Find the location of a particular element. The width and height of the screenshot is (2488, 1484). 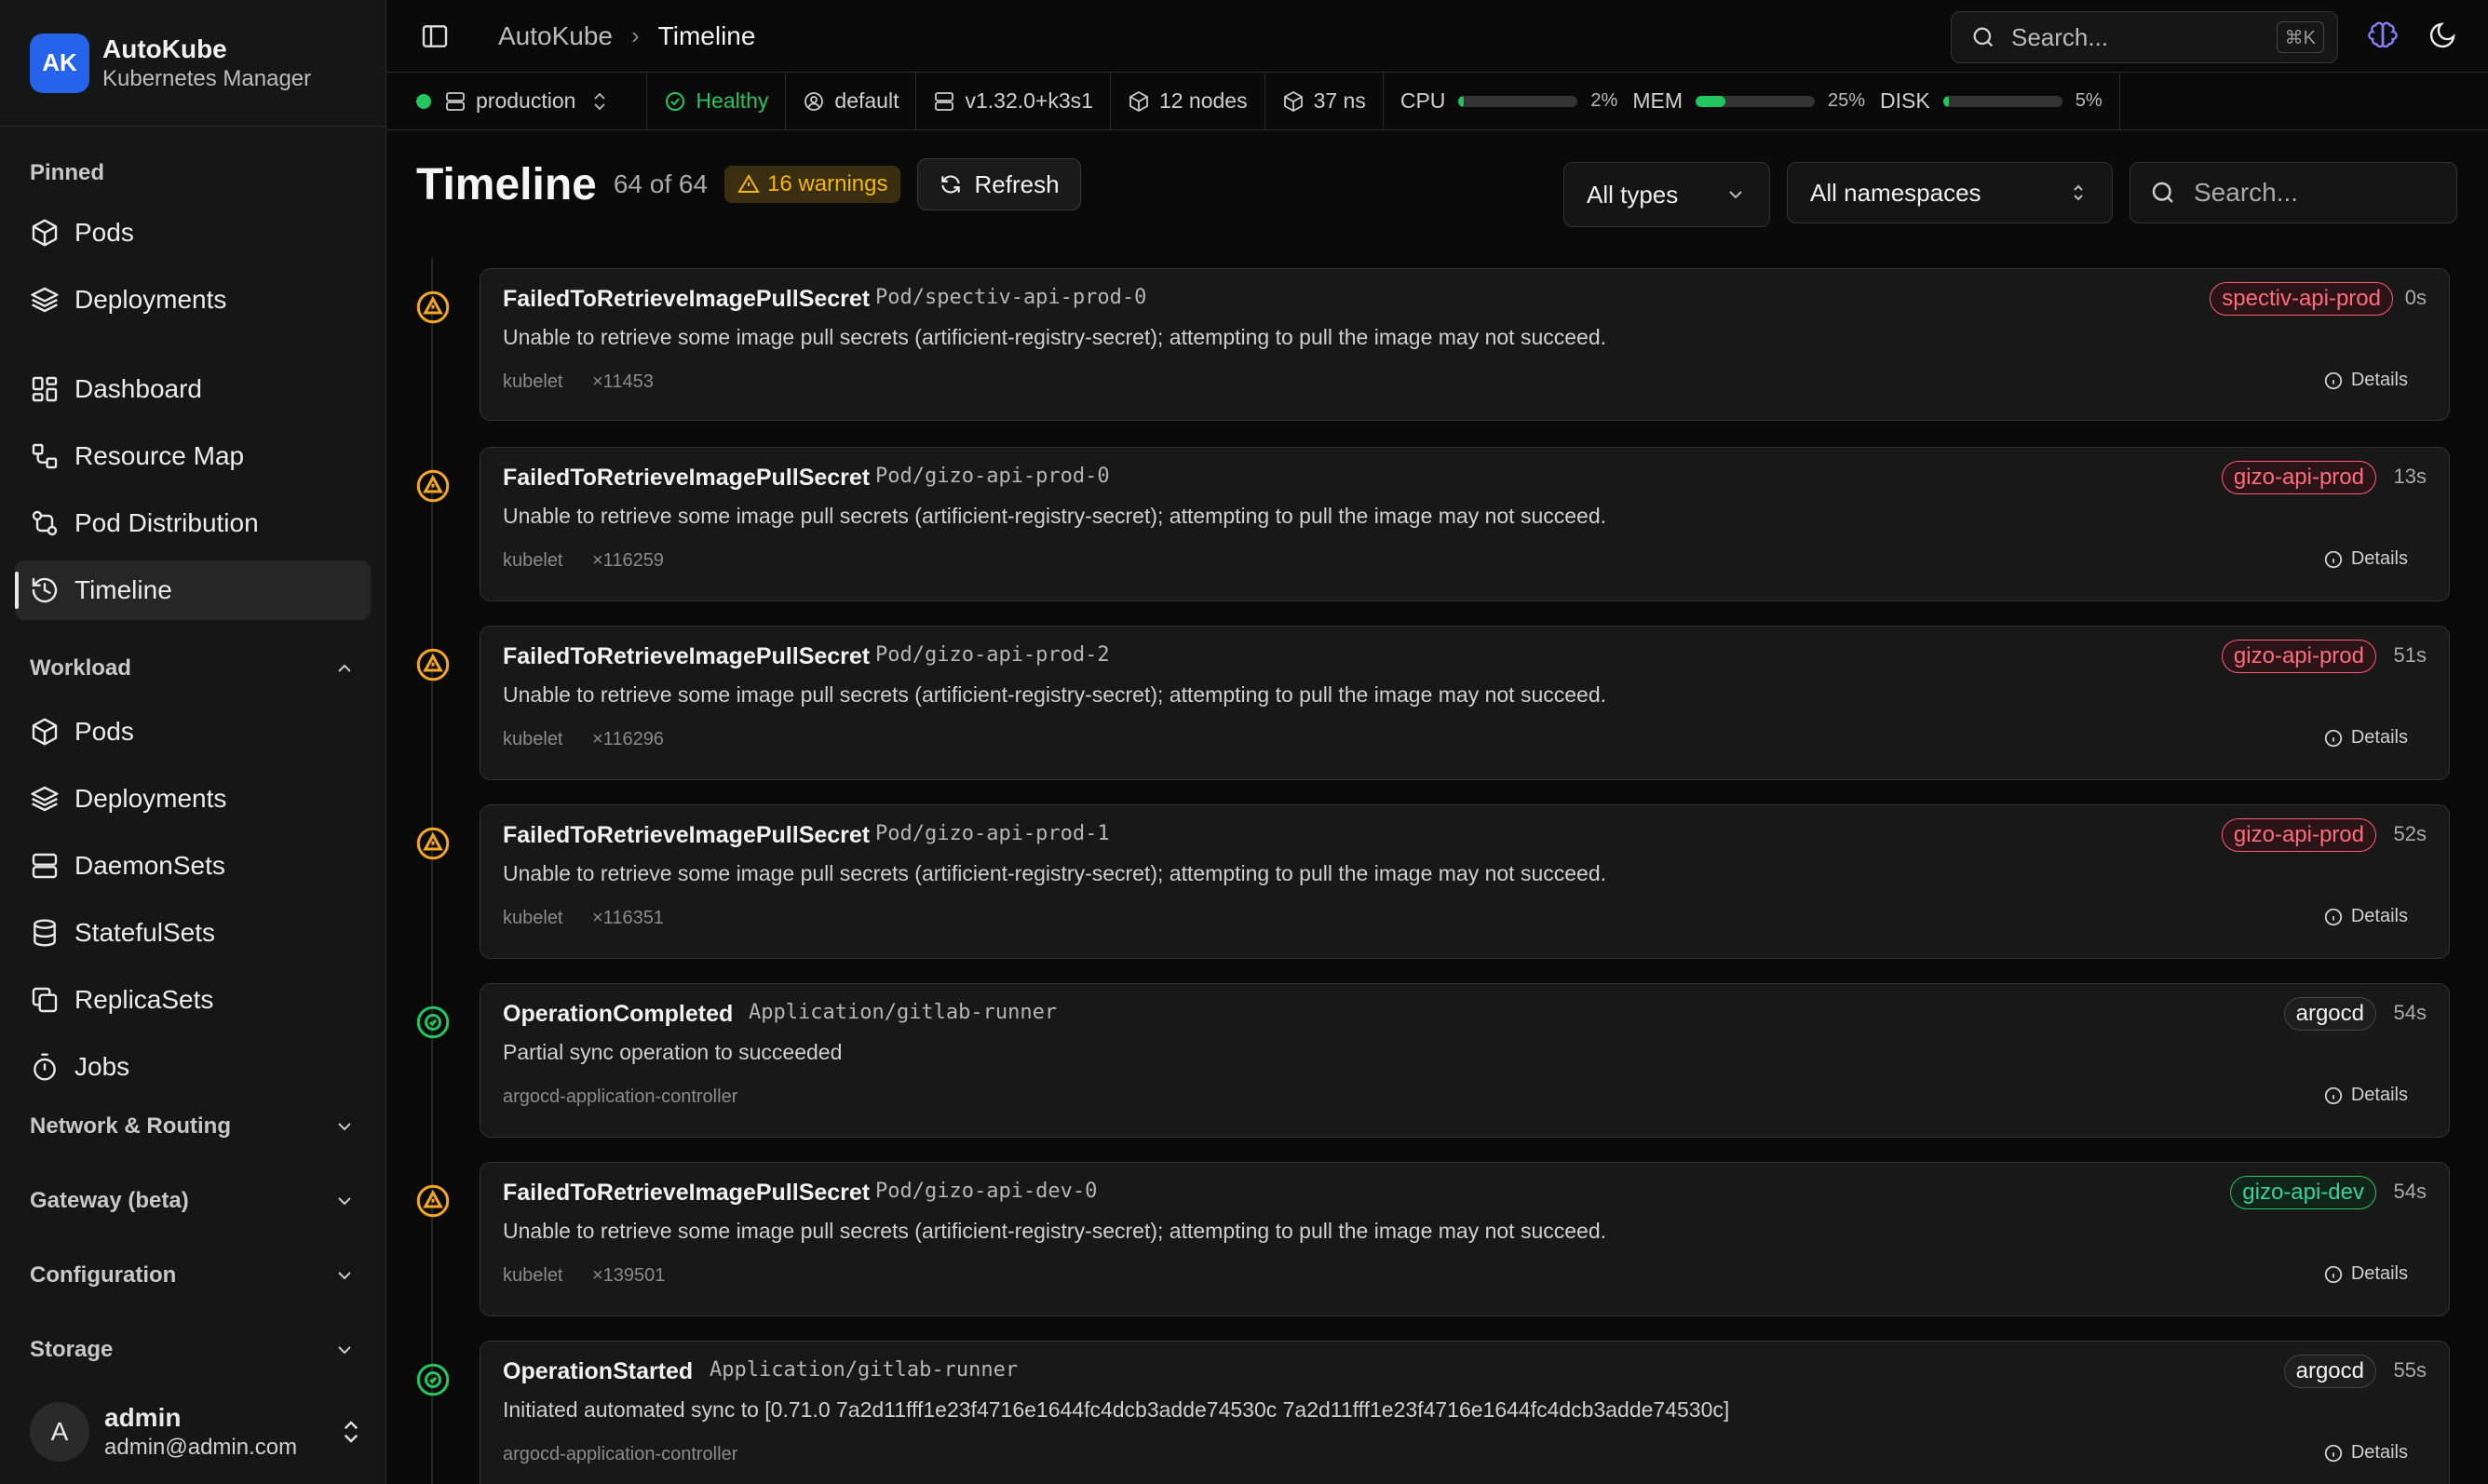

sidebar-item-statefulsets: StatefulSets is located at coordinates (193, 933).